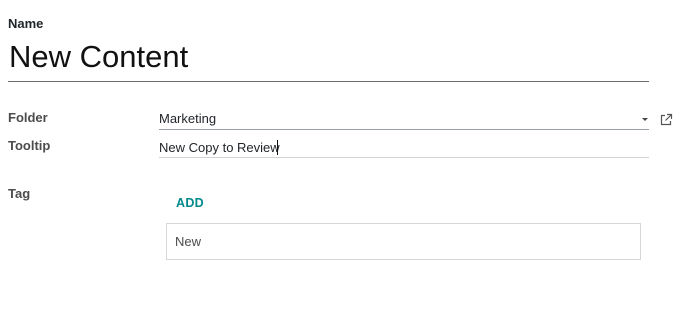 This screenshot has width=700, height=316. Describe the element at coordinates (645, 119) in the screenshot. I see `chevron-down-icon` at that location.